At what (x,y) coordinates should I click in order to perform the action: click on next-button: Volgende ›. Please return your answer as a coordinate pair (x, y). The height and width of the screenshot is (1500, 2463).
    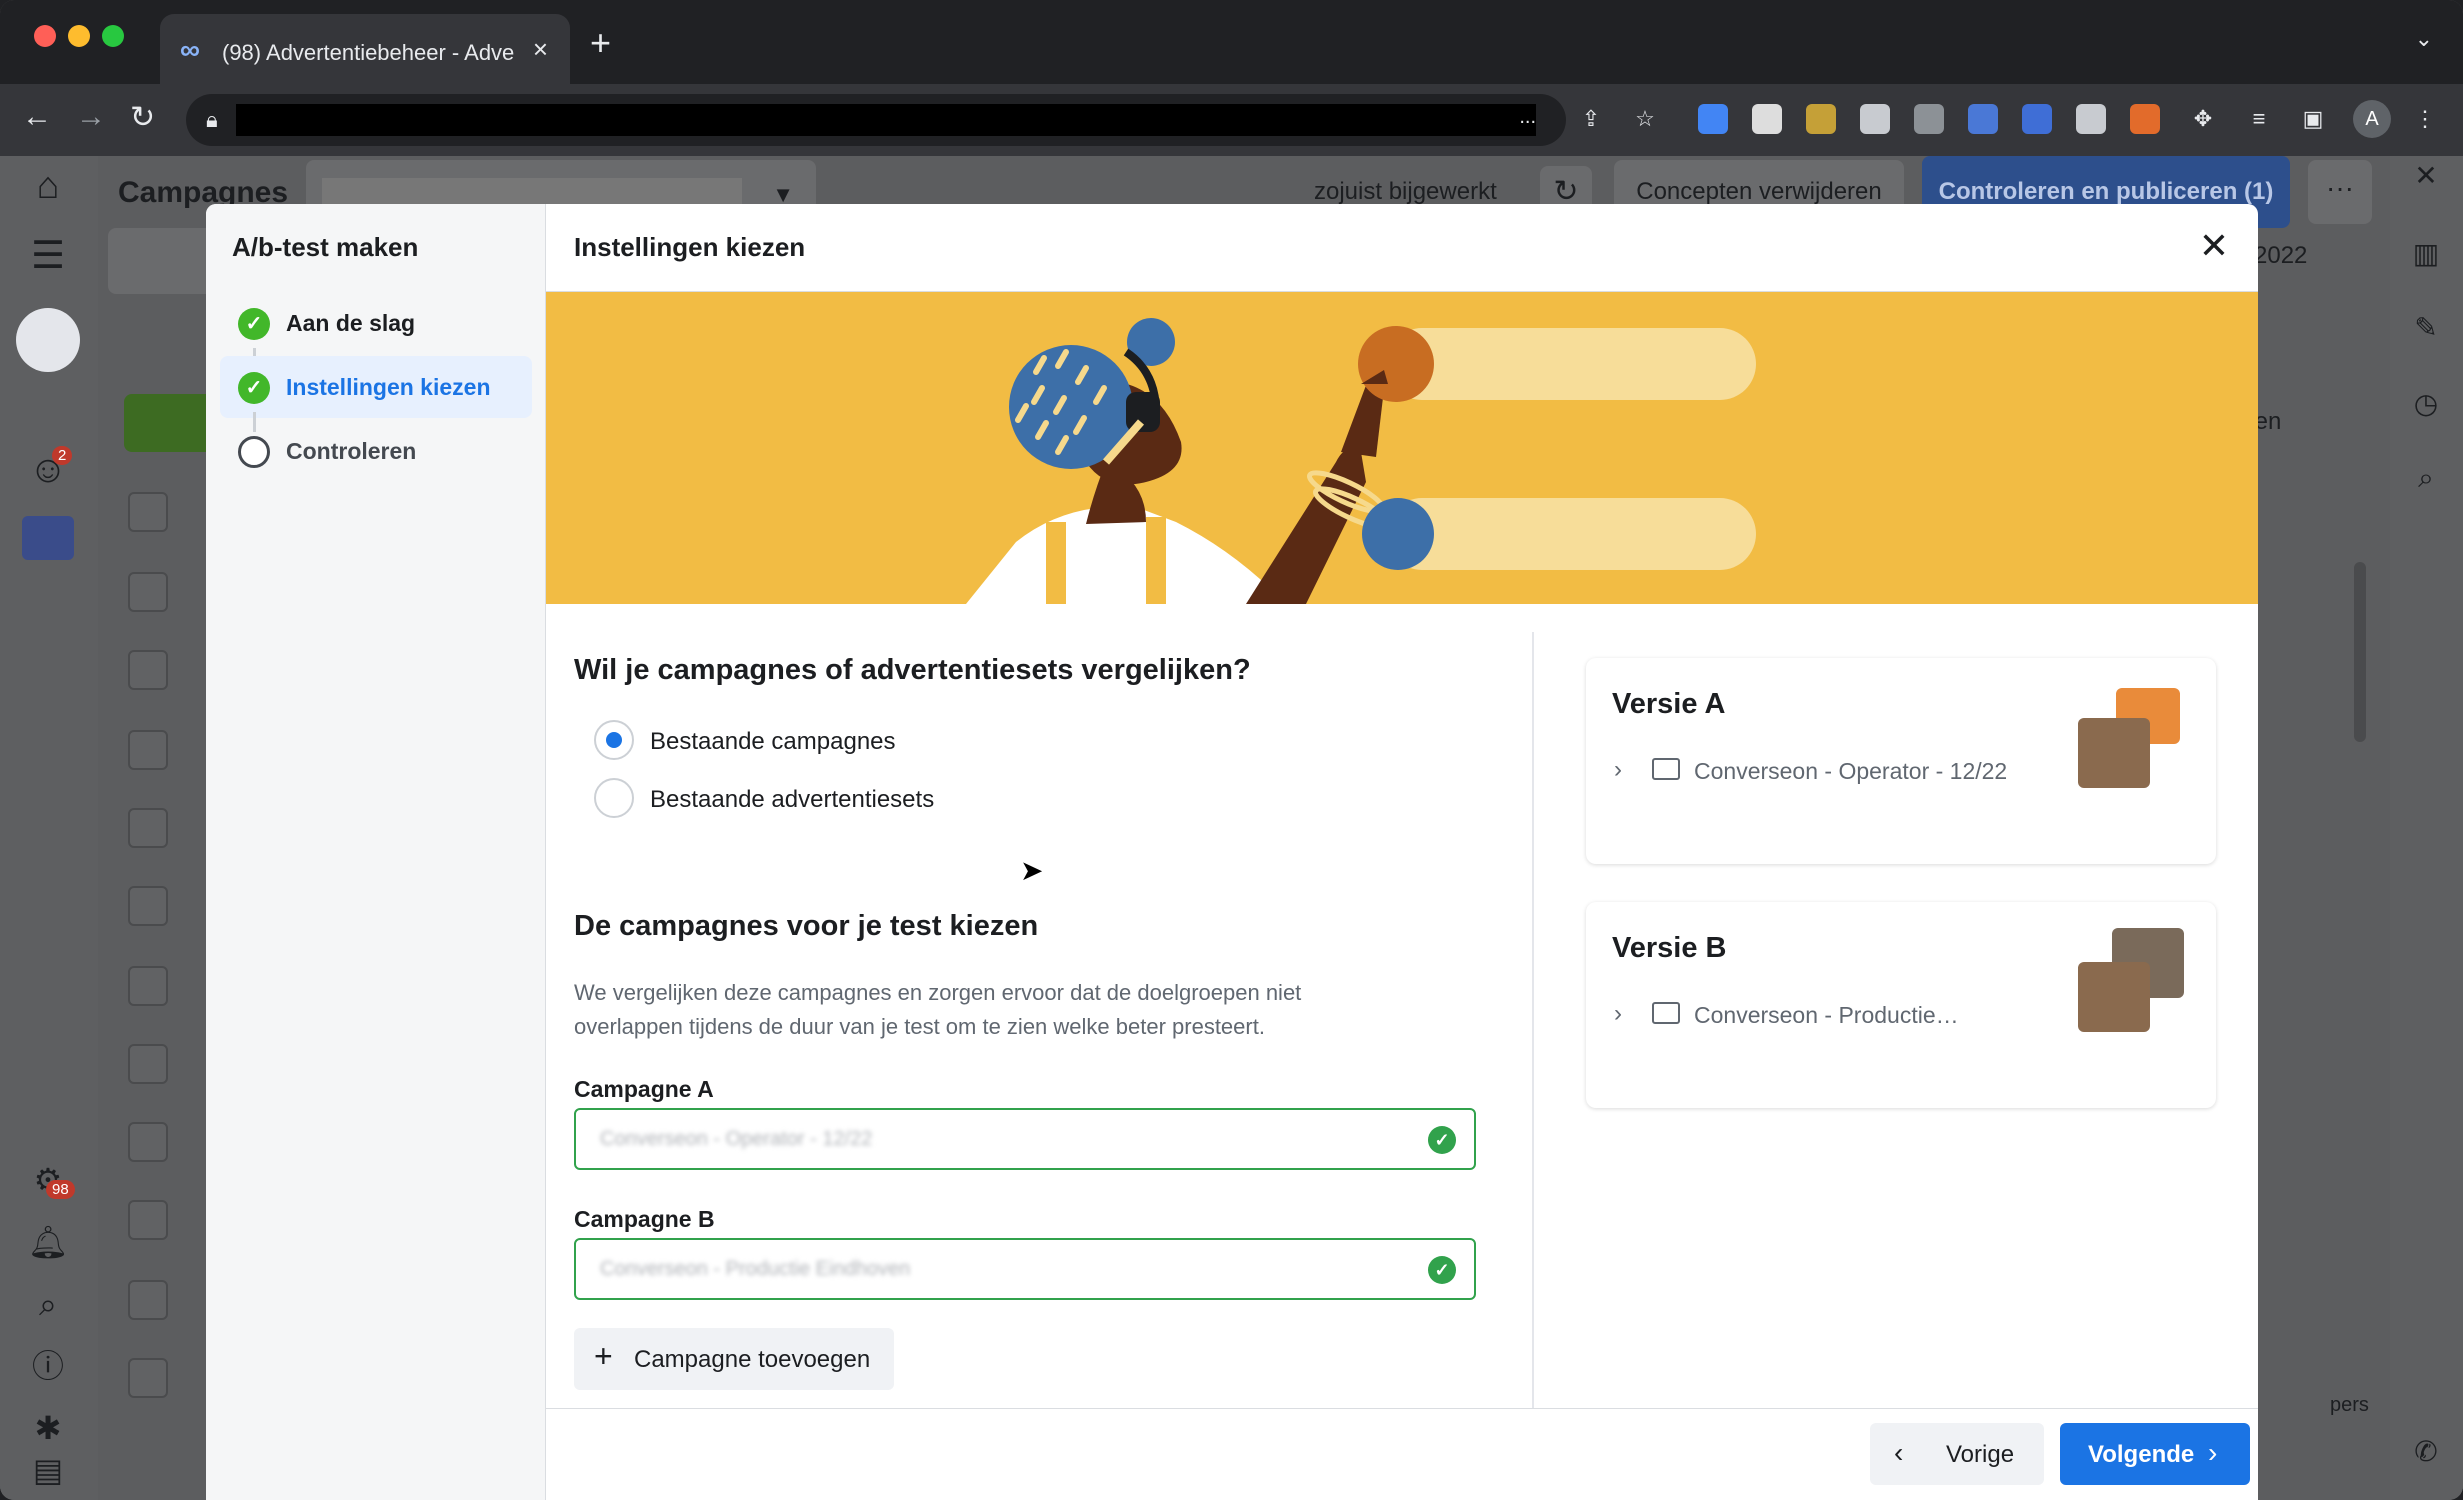
    Looking at the image, I should click on (2155, 1454).